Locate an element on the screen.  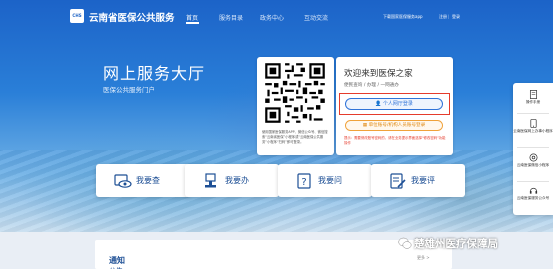
hero-title: 网上服务大厅 is located at coordinates (154, 73).